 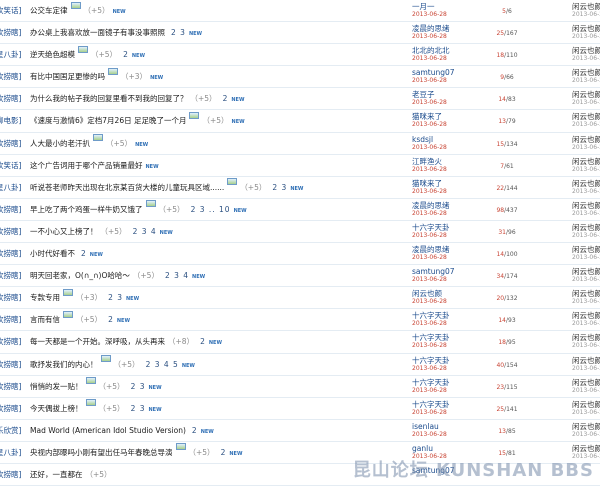 I want to click on page-links: 2 3 .. 10, so click(x=211, y=209).